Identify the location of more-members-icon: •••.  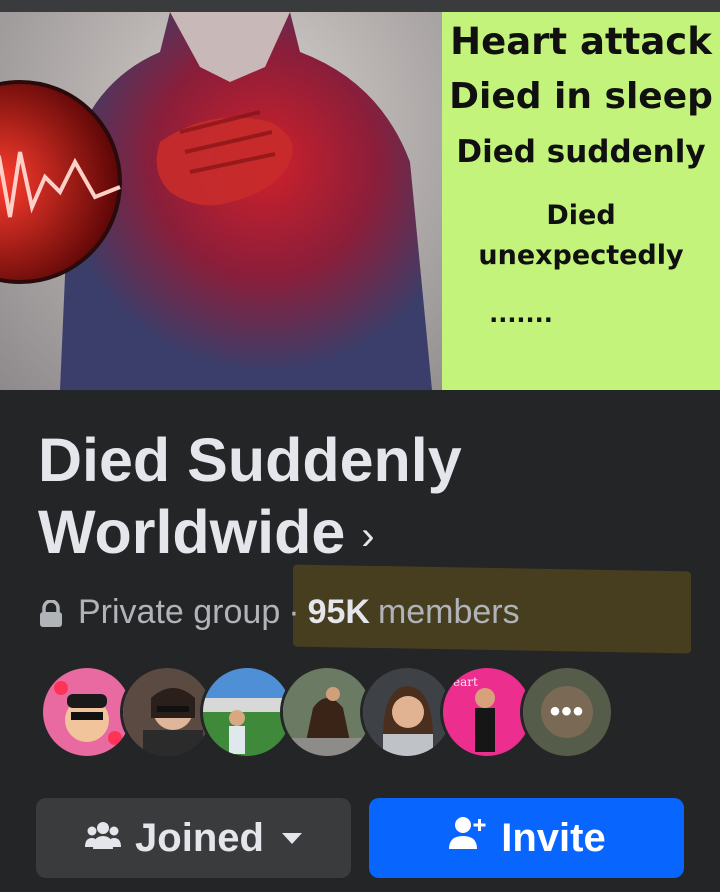
(567, 712).